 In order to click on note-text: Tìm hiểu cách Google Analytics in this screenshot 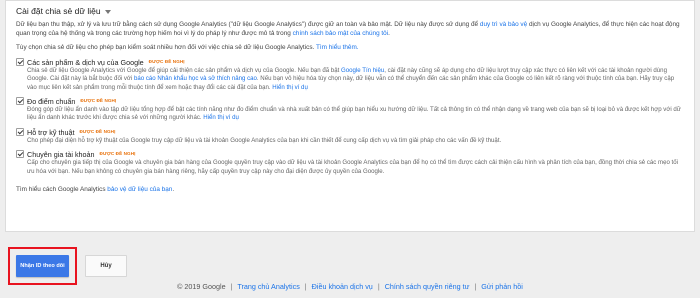, I will do `click(61, 190)`.